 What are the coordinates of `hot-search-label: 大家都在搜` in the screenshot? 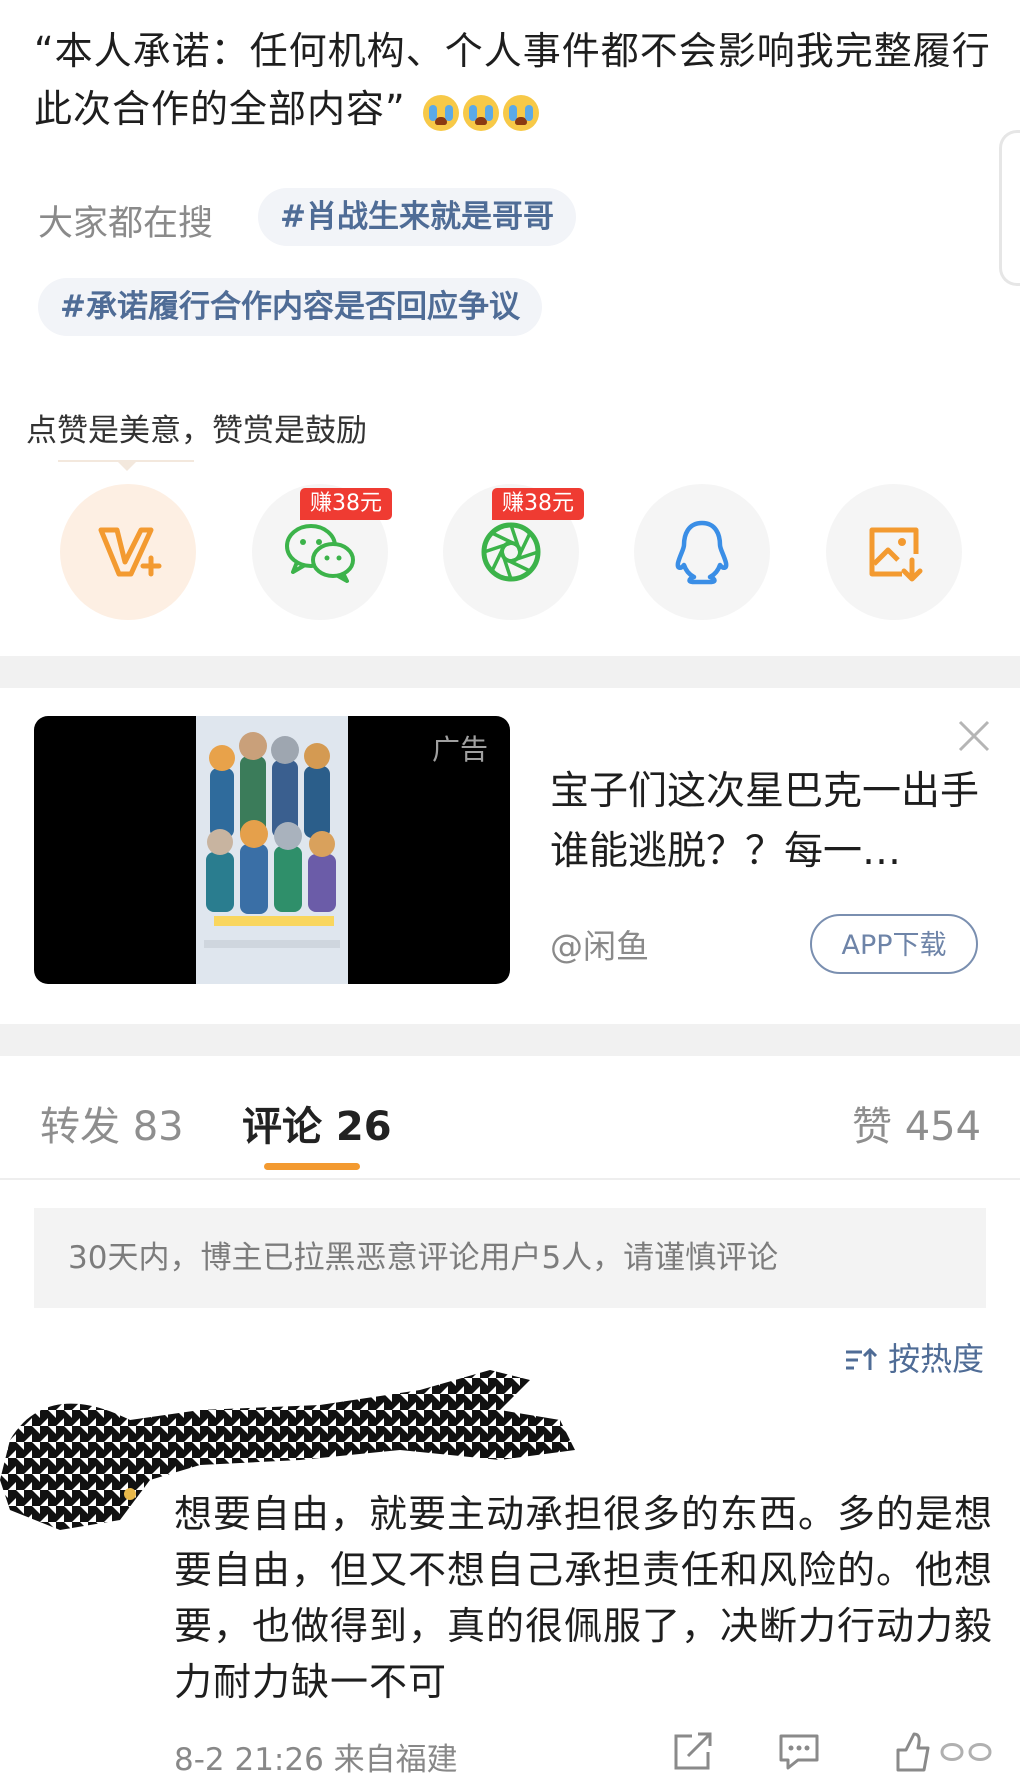 It's located at (126, 224).